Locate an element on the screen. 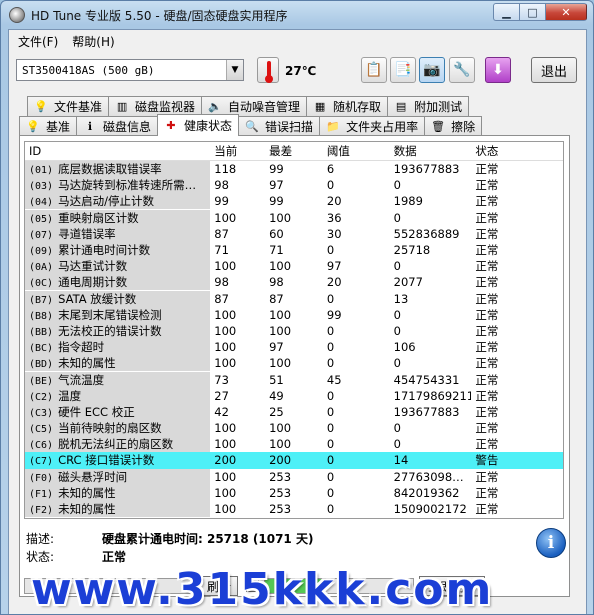  screenshot-button: 📷 is located at coordinates (432, 70).